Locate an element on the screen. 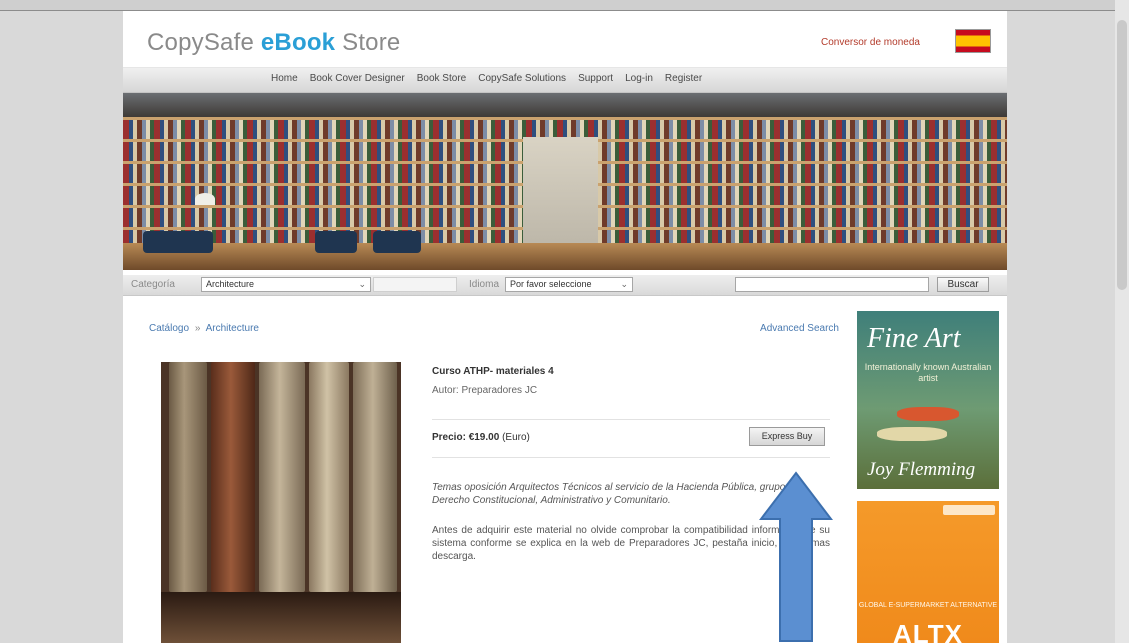 This screenshot has width=1129, height=643. banner-floor is located at coordinates (565, 256).